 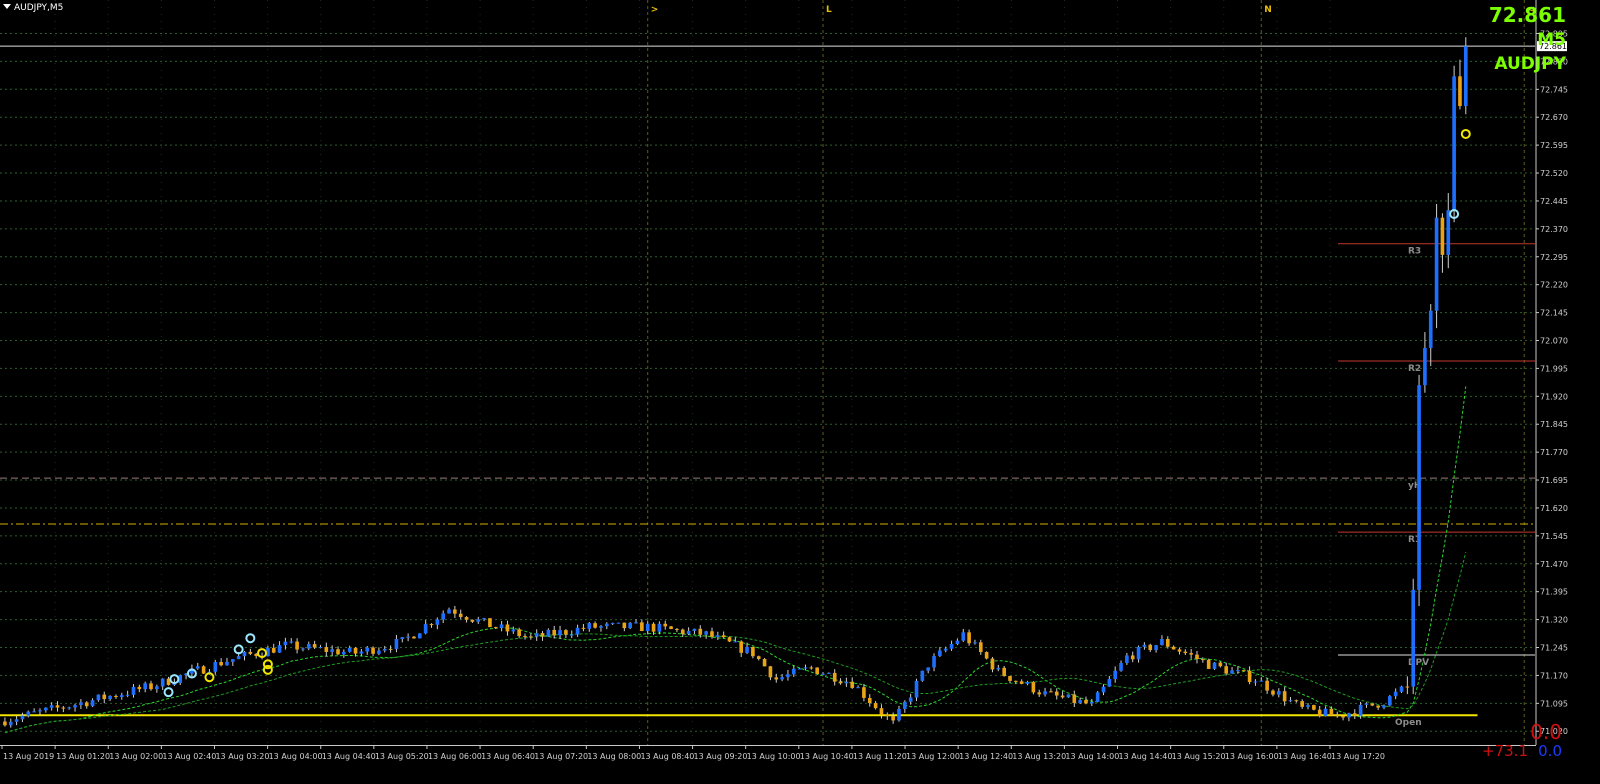 I want to click on time-tick-label: 13 Aug 2019, so click(x=28, y=756).